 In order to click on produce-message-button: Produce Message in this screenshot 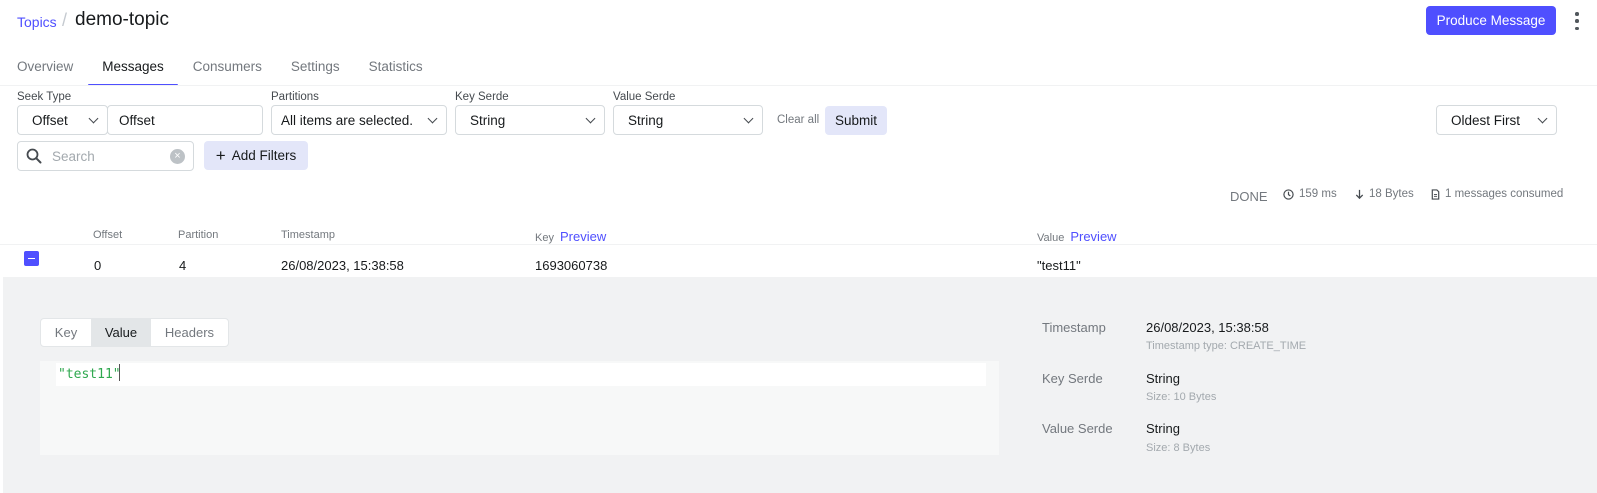, I will do `click(1491, 20)`.